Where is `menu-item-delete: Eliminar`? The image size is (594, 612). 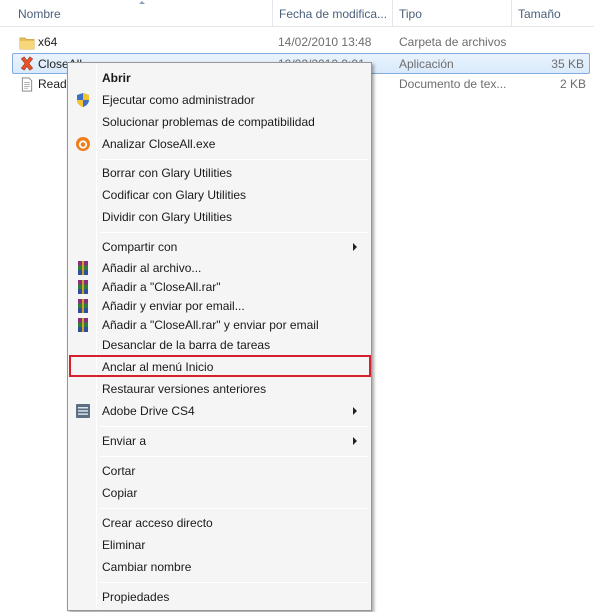 menu-item-delete: Eliminar is located at coordinates (219, 545).